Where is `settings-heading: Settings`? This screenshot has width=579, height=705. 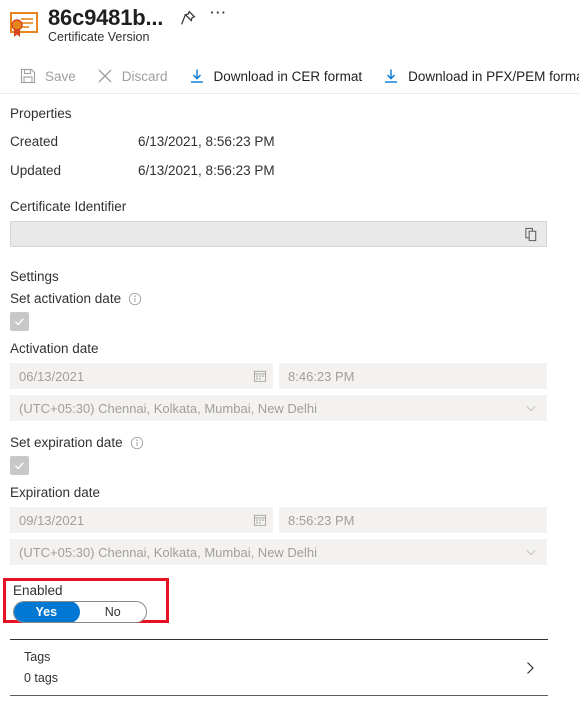 settings-heading: Settings is located at coordinates (34, 276).